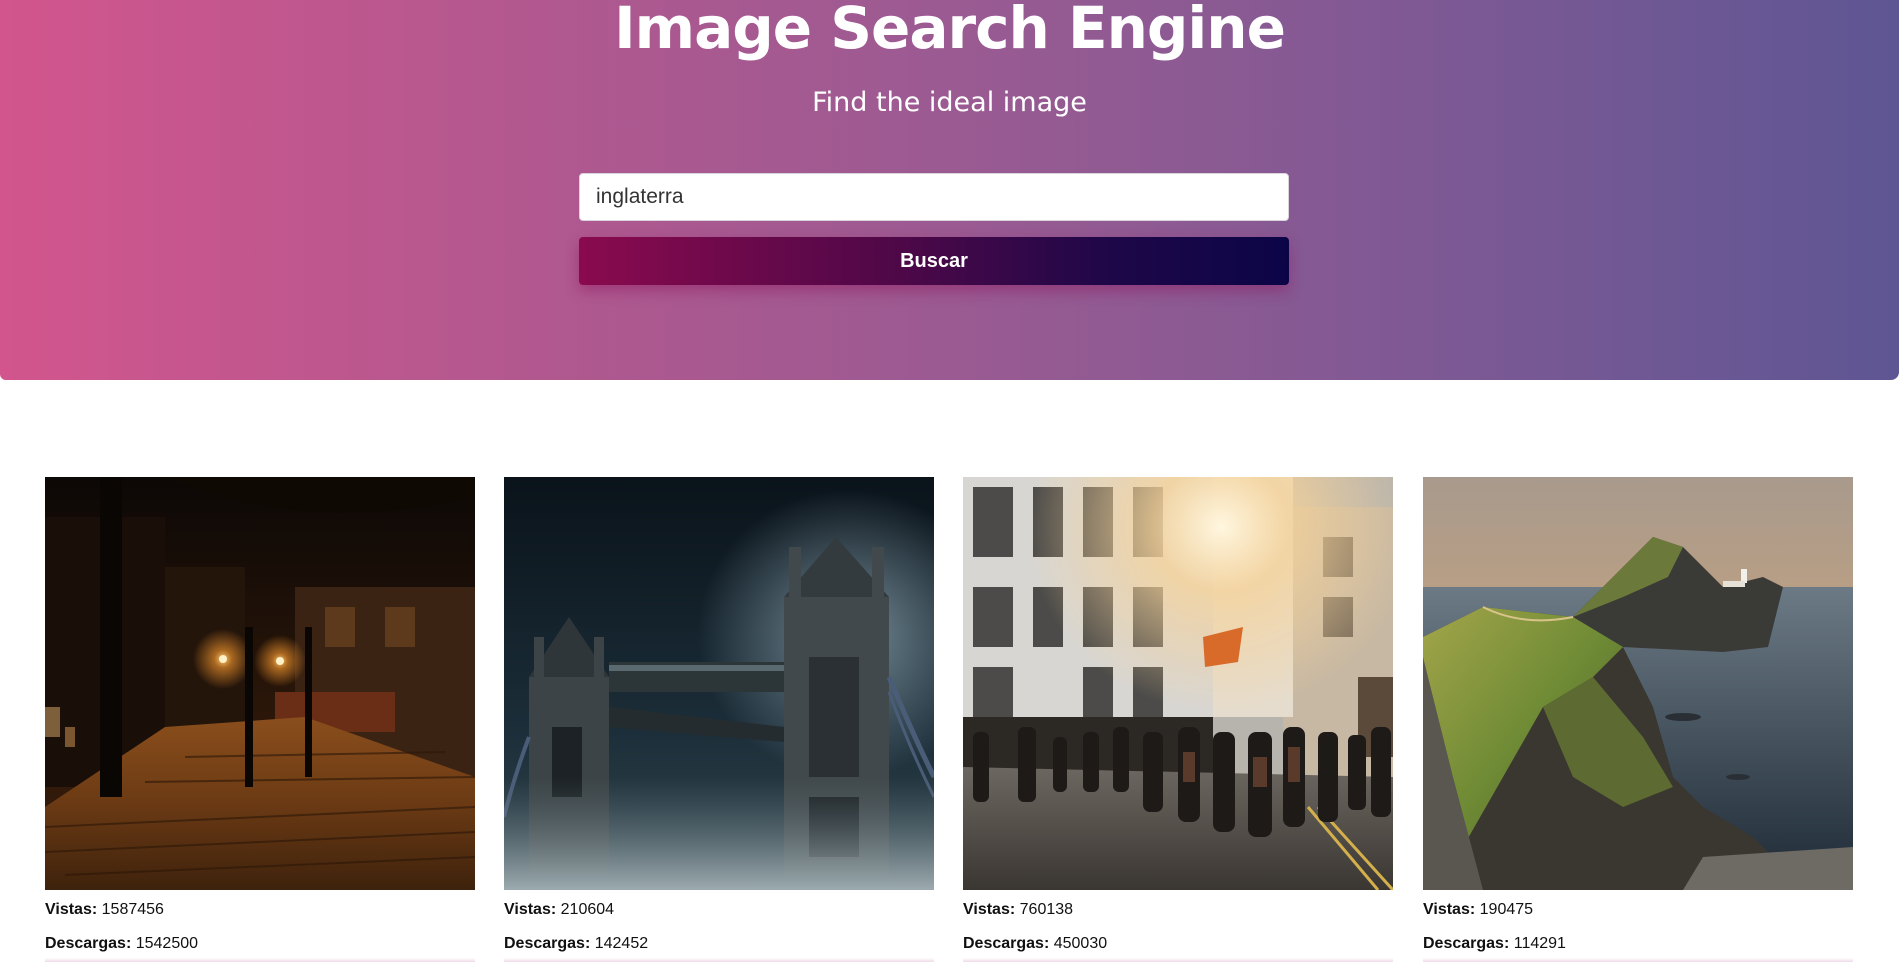 This screenshot has height=962, width=1903. I want to click on downloads-value: 1542500, so click(167, 943).